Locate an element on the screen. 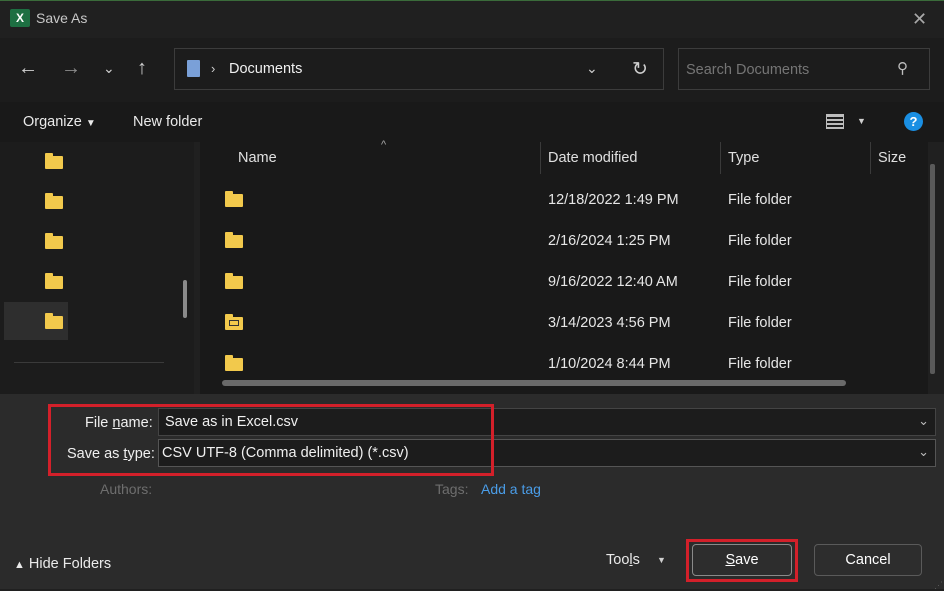 The image size is (944, 591). view-options-icon is located at coordinates (835, 121).